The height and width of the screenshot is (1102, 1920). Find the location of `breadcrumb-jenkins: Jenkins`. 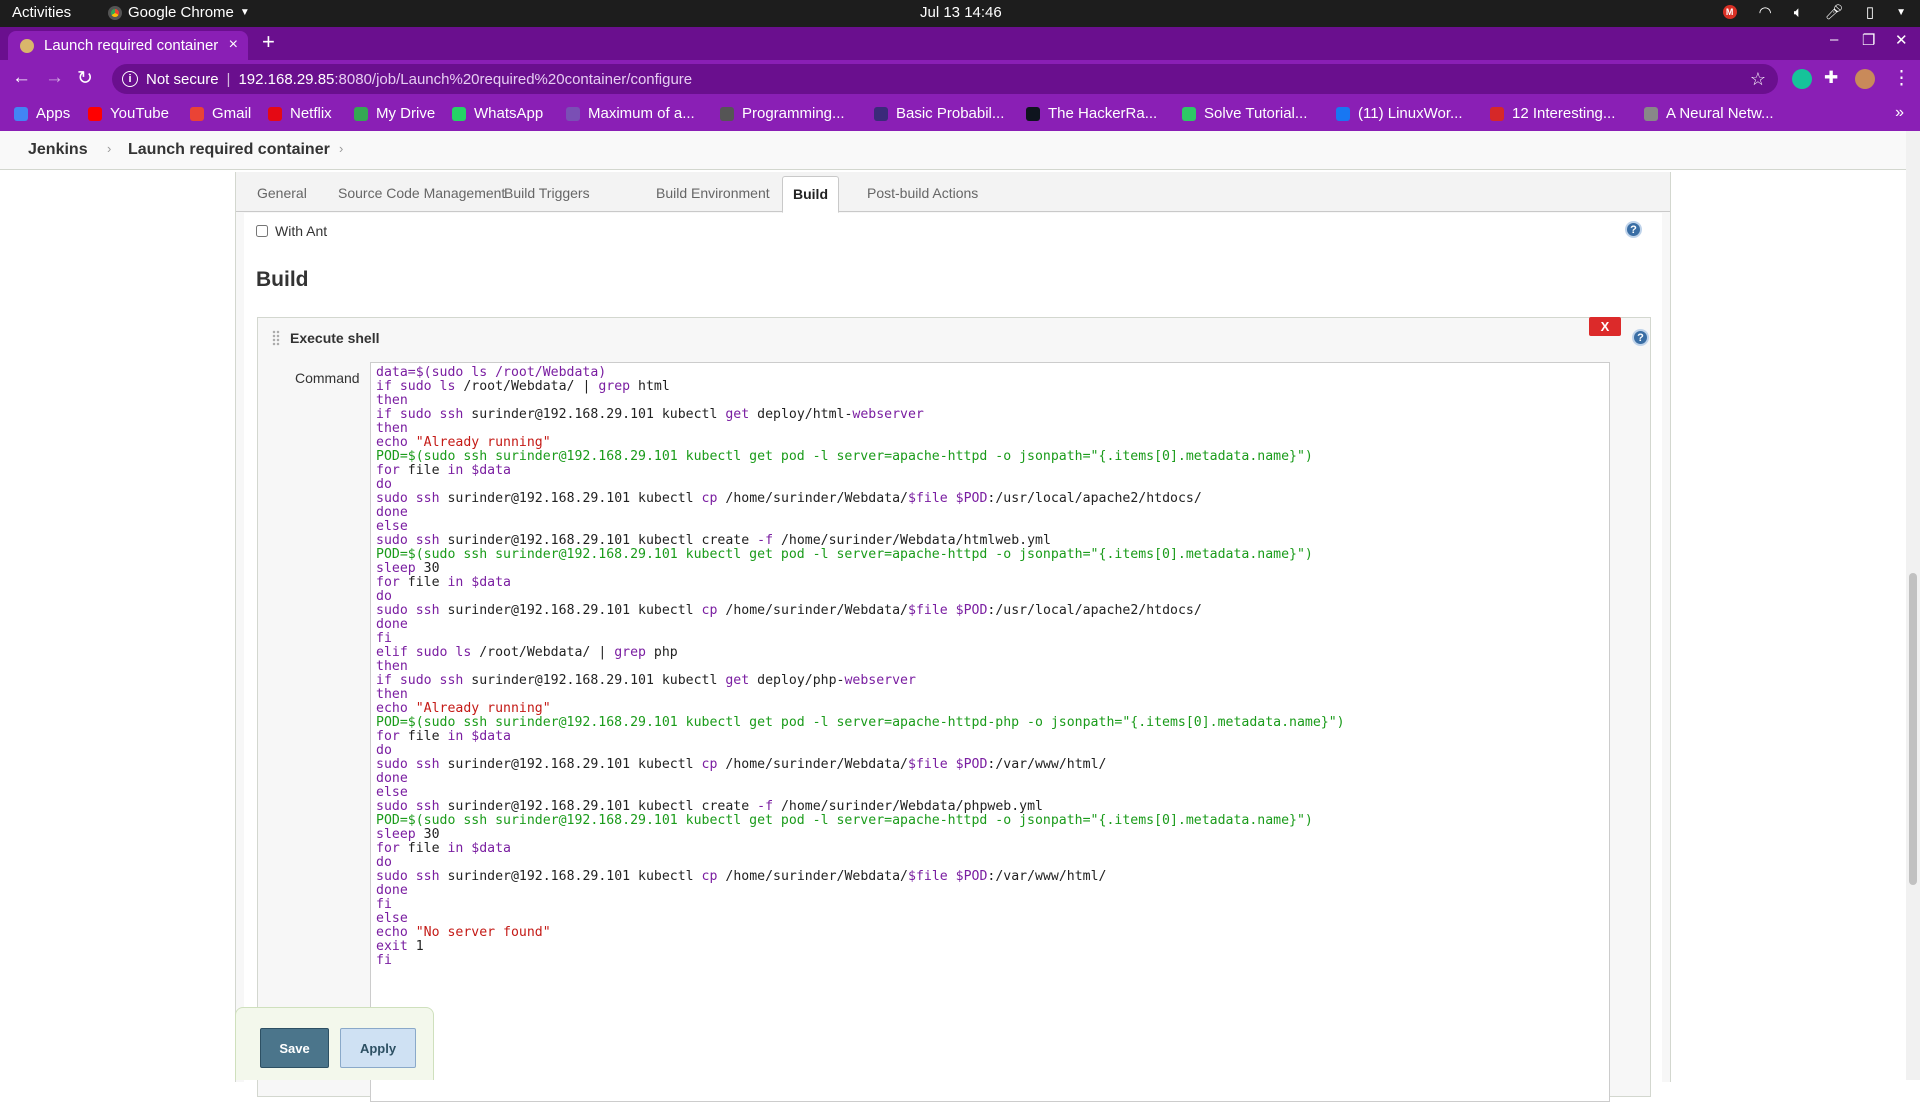

breadcrumb-jenkins: Jenkins is located at coordinates (58, 150).